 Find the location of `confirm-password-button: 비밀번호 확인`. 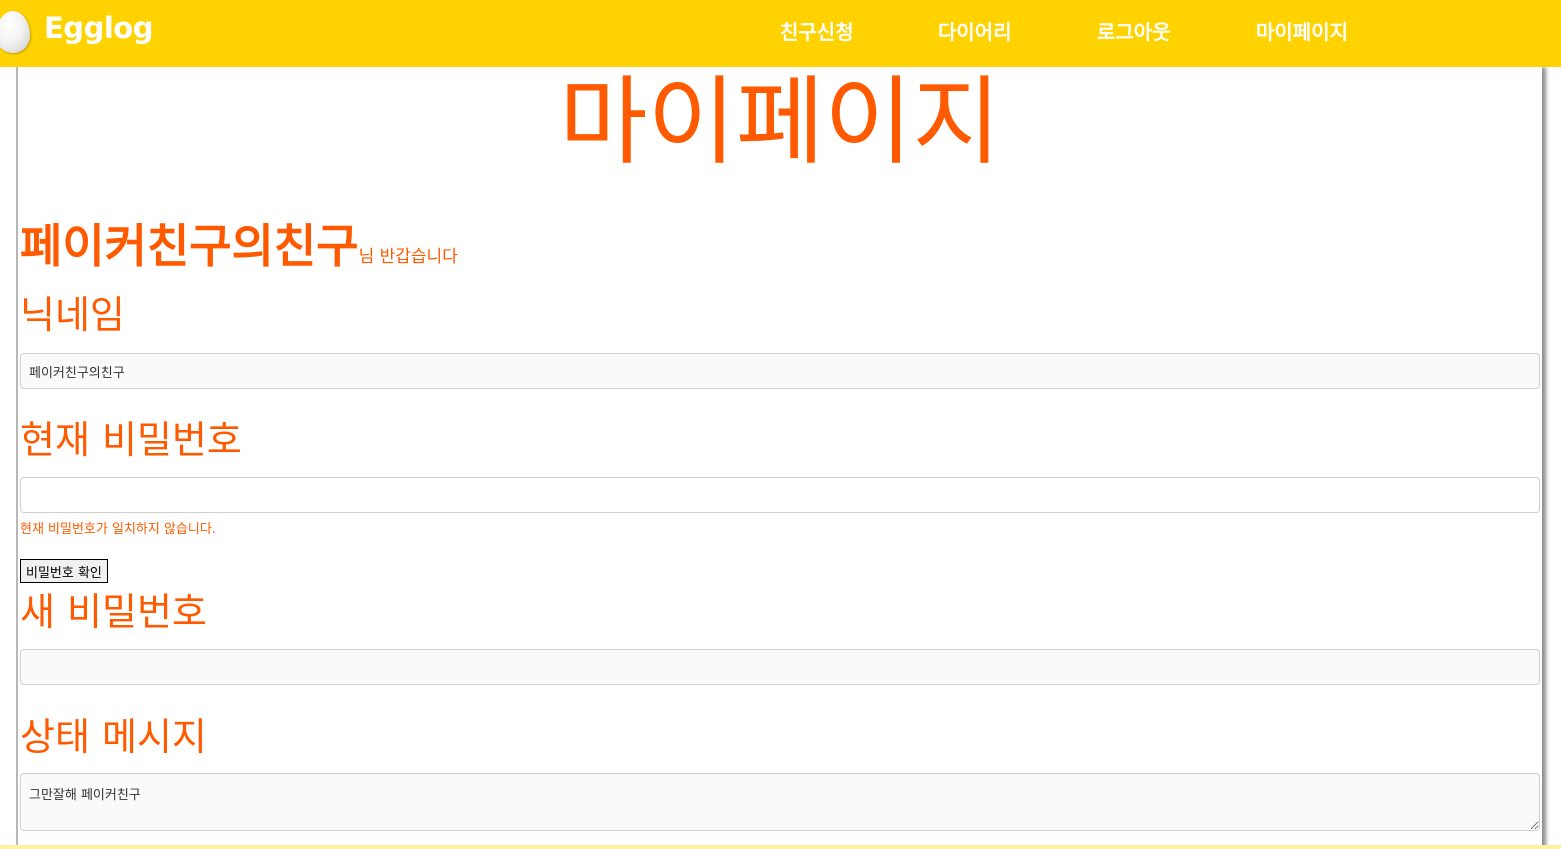

confirm-password-button: 비밀번호 확인 is located at coordinates (64, 571).